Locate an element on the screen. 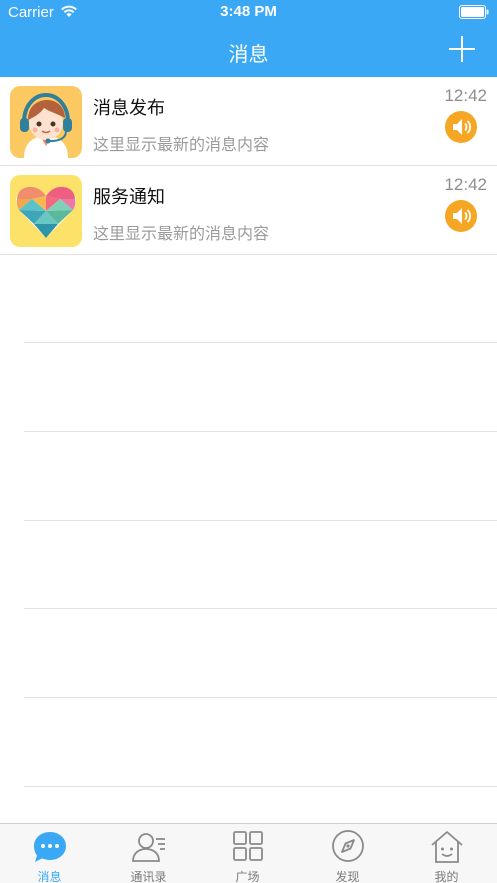 Image resolution: width=497 pixels, height=883 pixels. house-icon is located at coordinates (447, 847).